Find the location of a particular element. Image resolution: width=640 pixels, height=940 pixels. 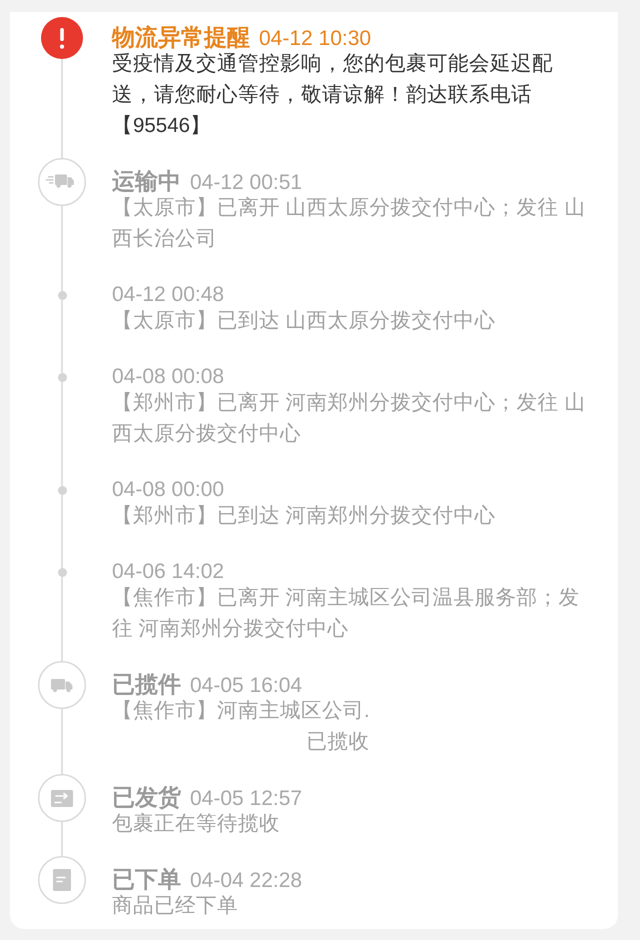

event-description: 包裹正在等待揽收 is located at coordinates (196, 824).